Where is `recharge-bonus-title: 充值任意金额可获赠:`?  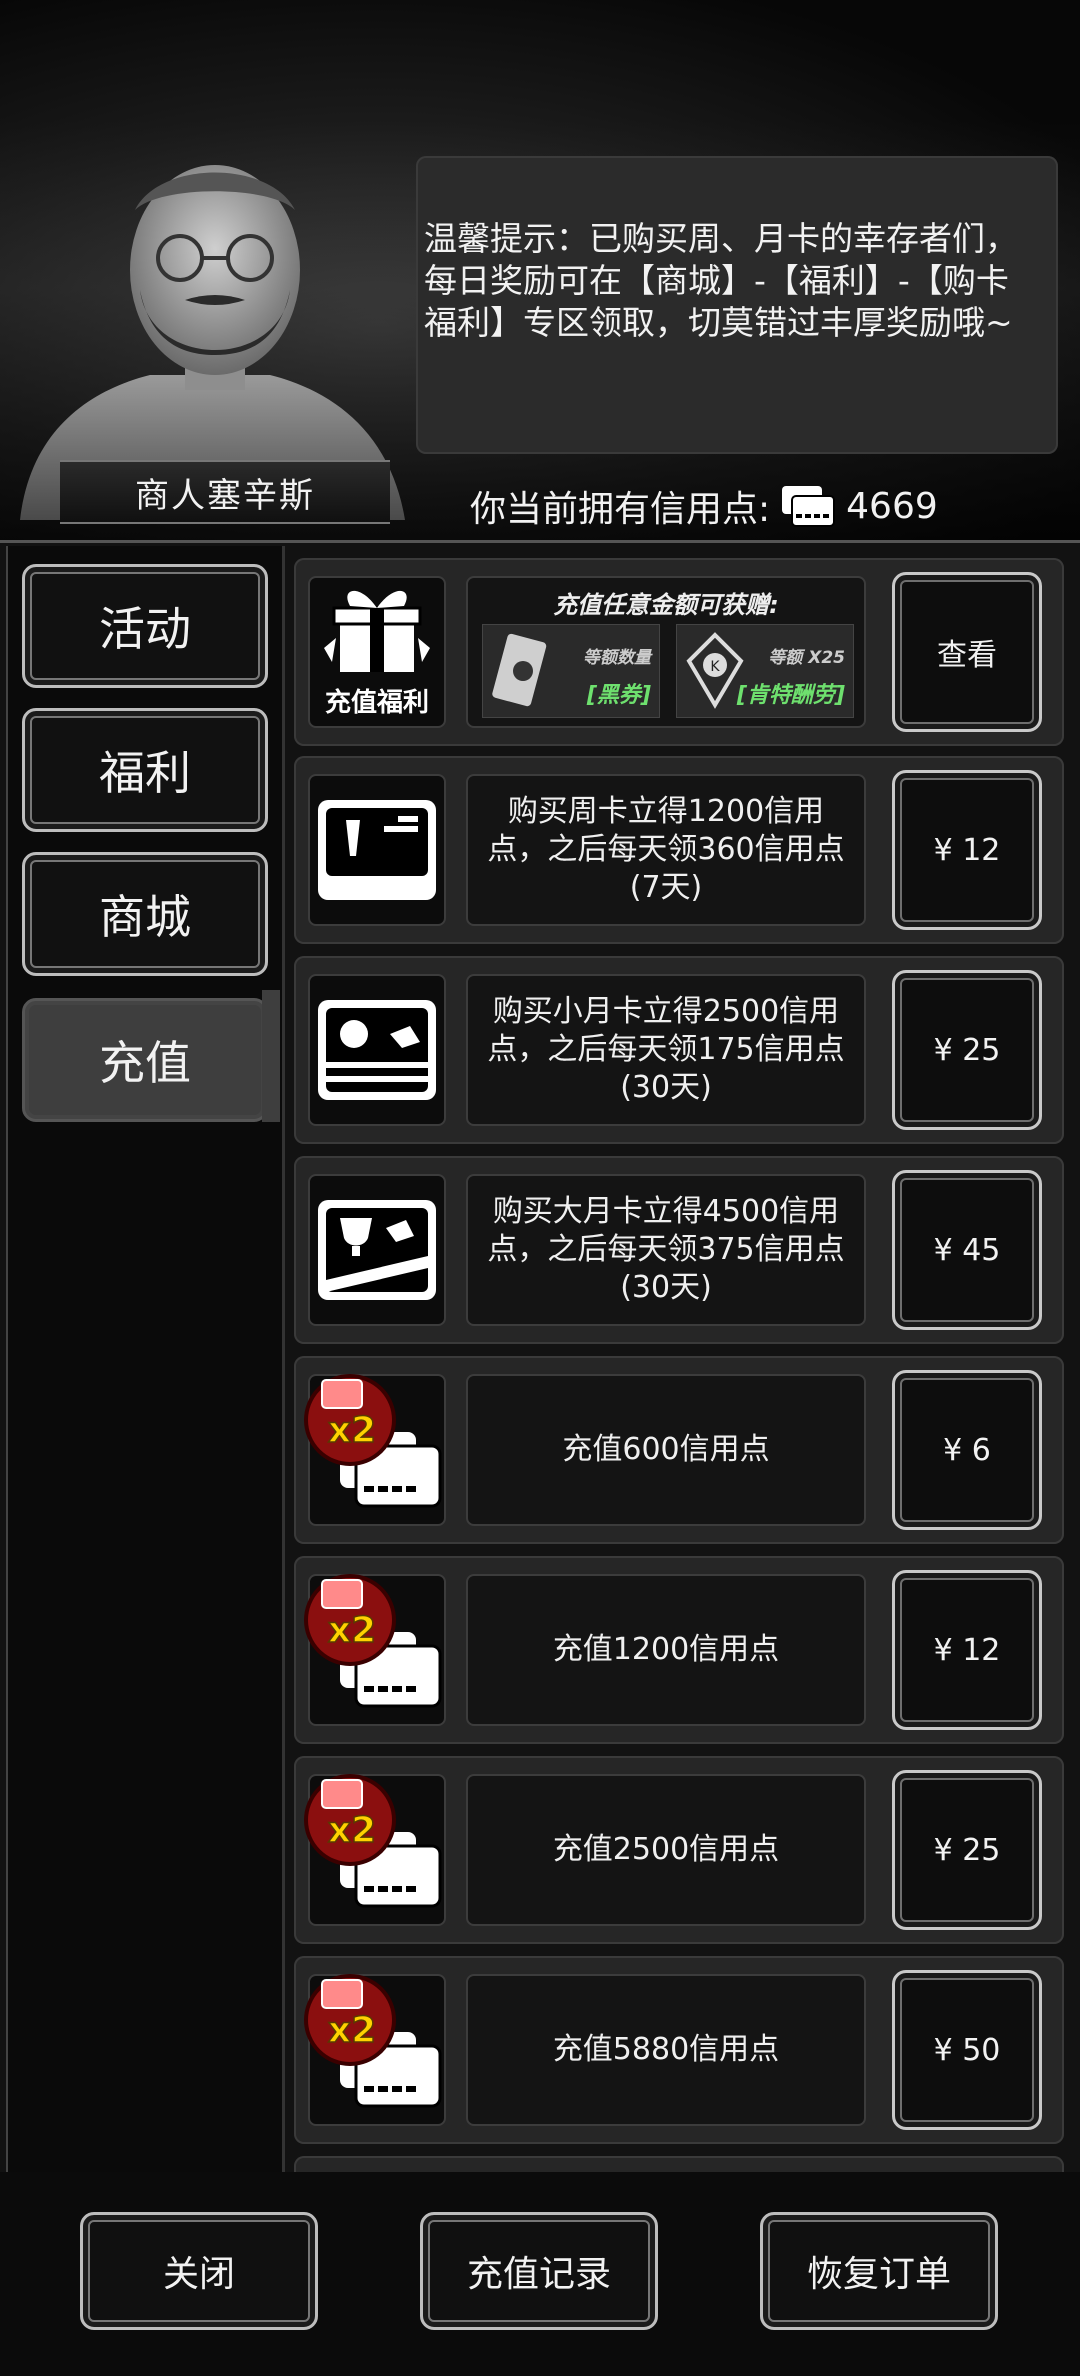
recharge-bonus-title: 充值任意金额可获赠: is located at coordinates (666, 605).